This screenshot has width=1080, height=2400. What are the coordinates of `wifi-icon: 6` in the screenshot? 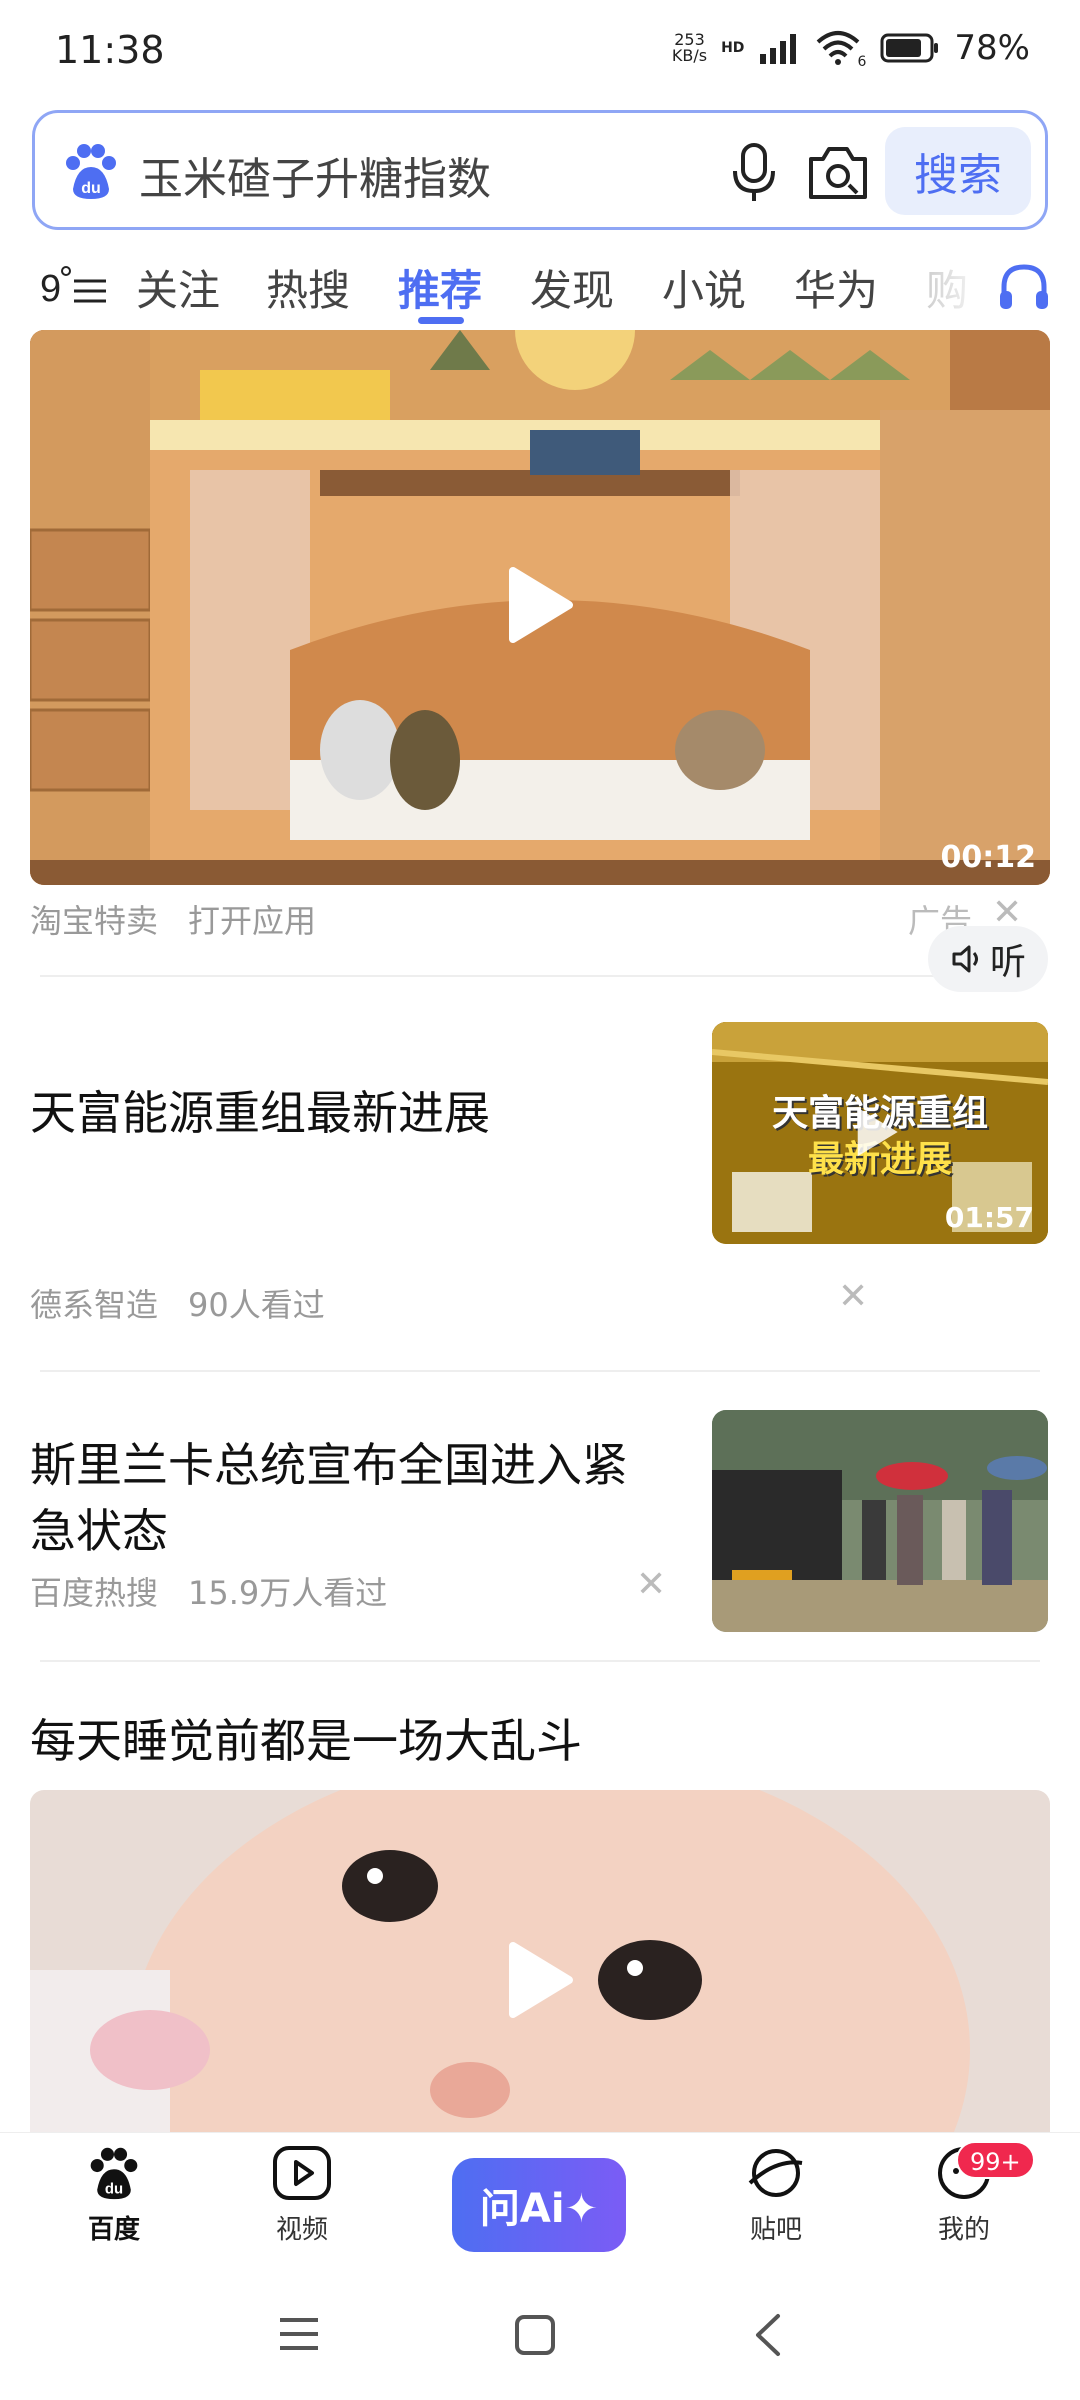 It's located at (841, 50).